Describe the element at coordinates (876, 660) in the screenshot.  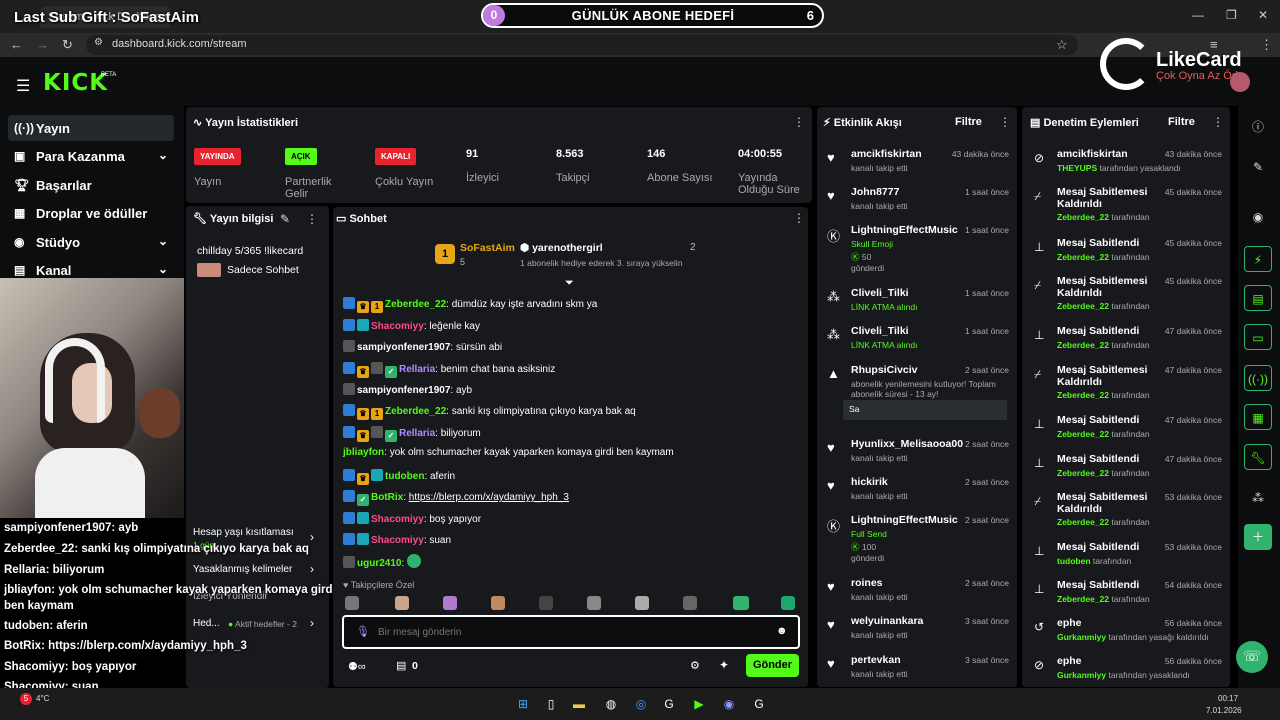
I see `activity-user: pertevkan` at that location.